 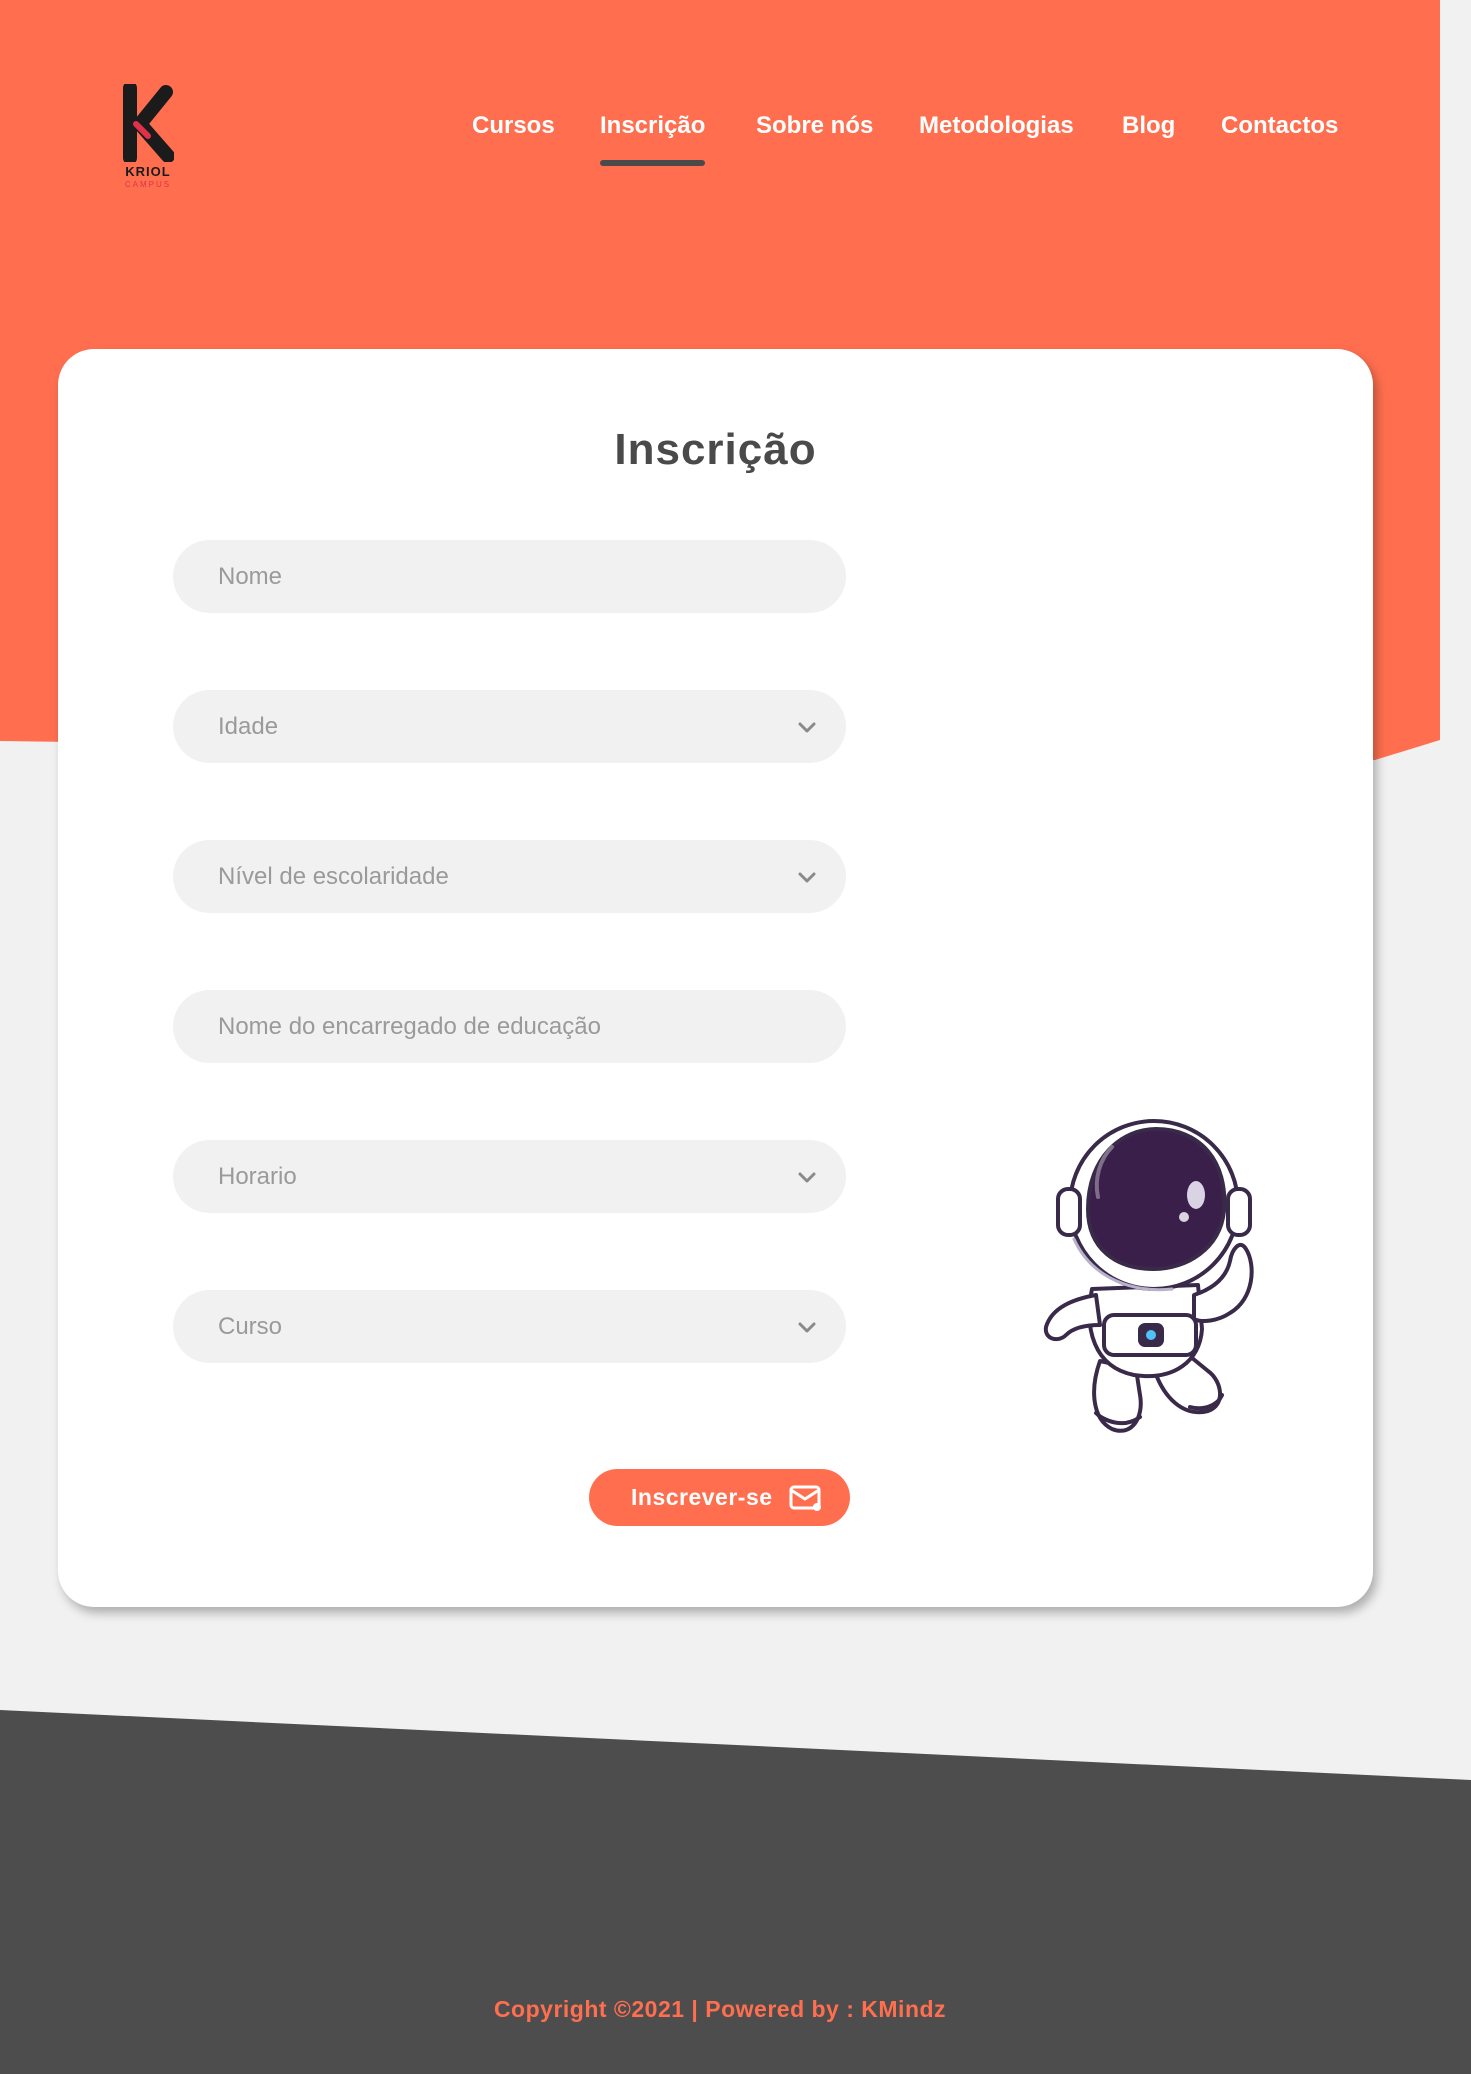 I want to click on field-placeholder: Idade, so click(x=248, y=726).